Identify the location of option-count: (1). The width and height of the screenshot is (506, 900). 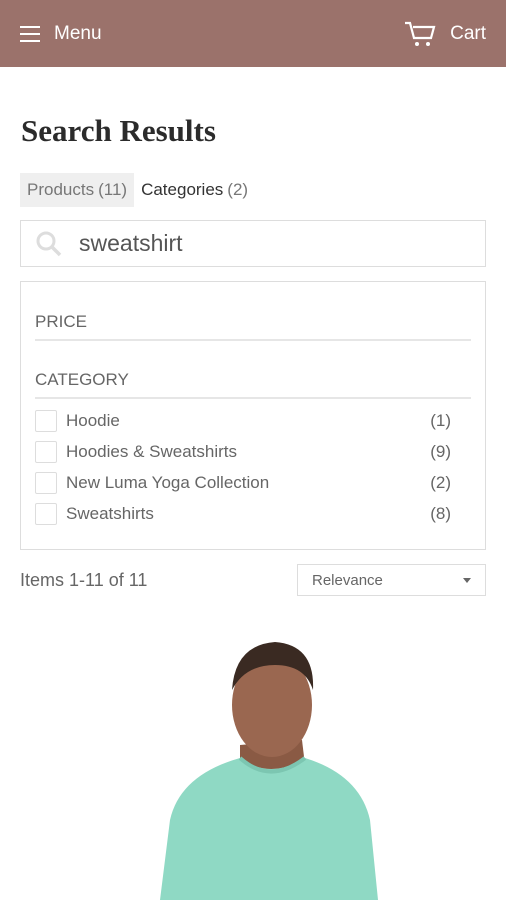
(440, 420).